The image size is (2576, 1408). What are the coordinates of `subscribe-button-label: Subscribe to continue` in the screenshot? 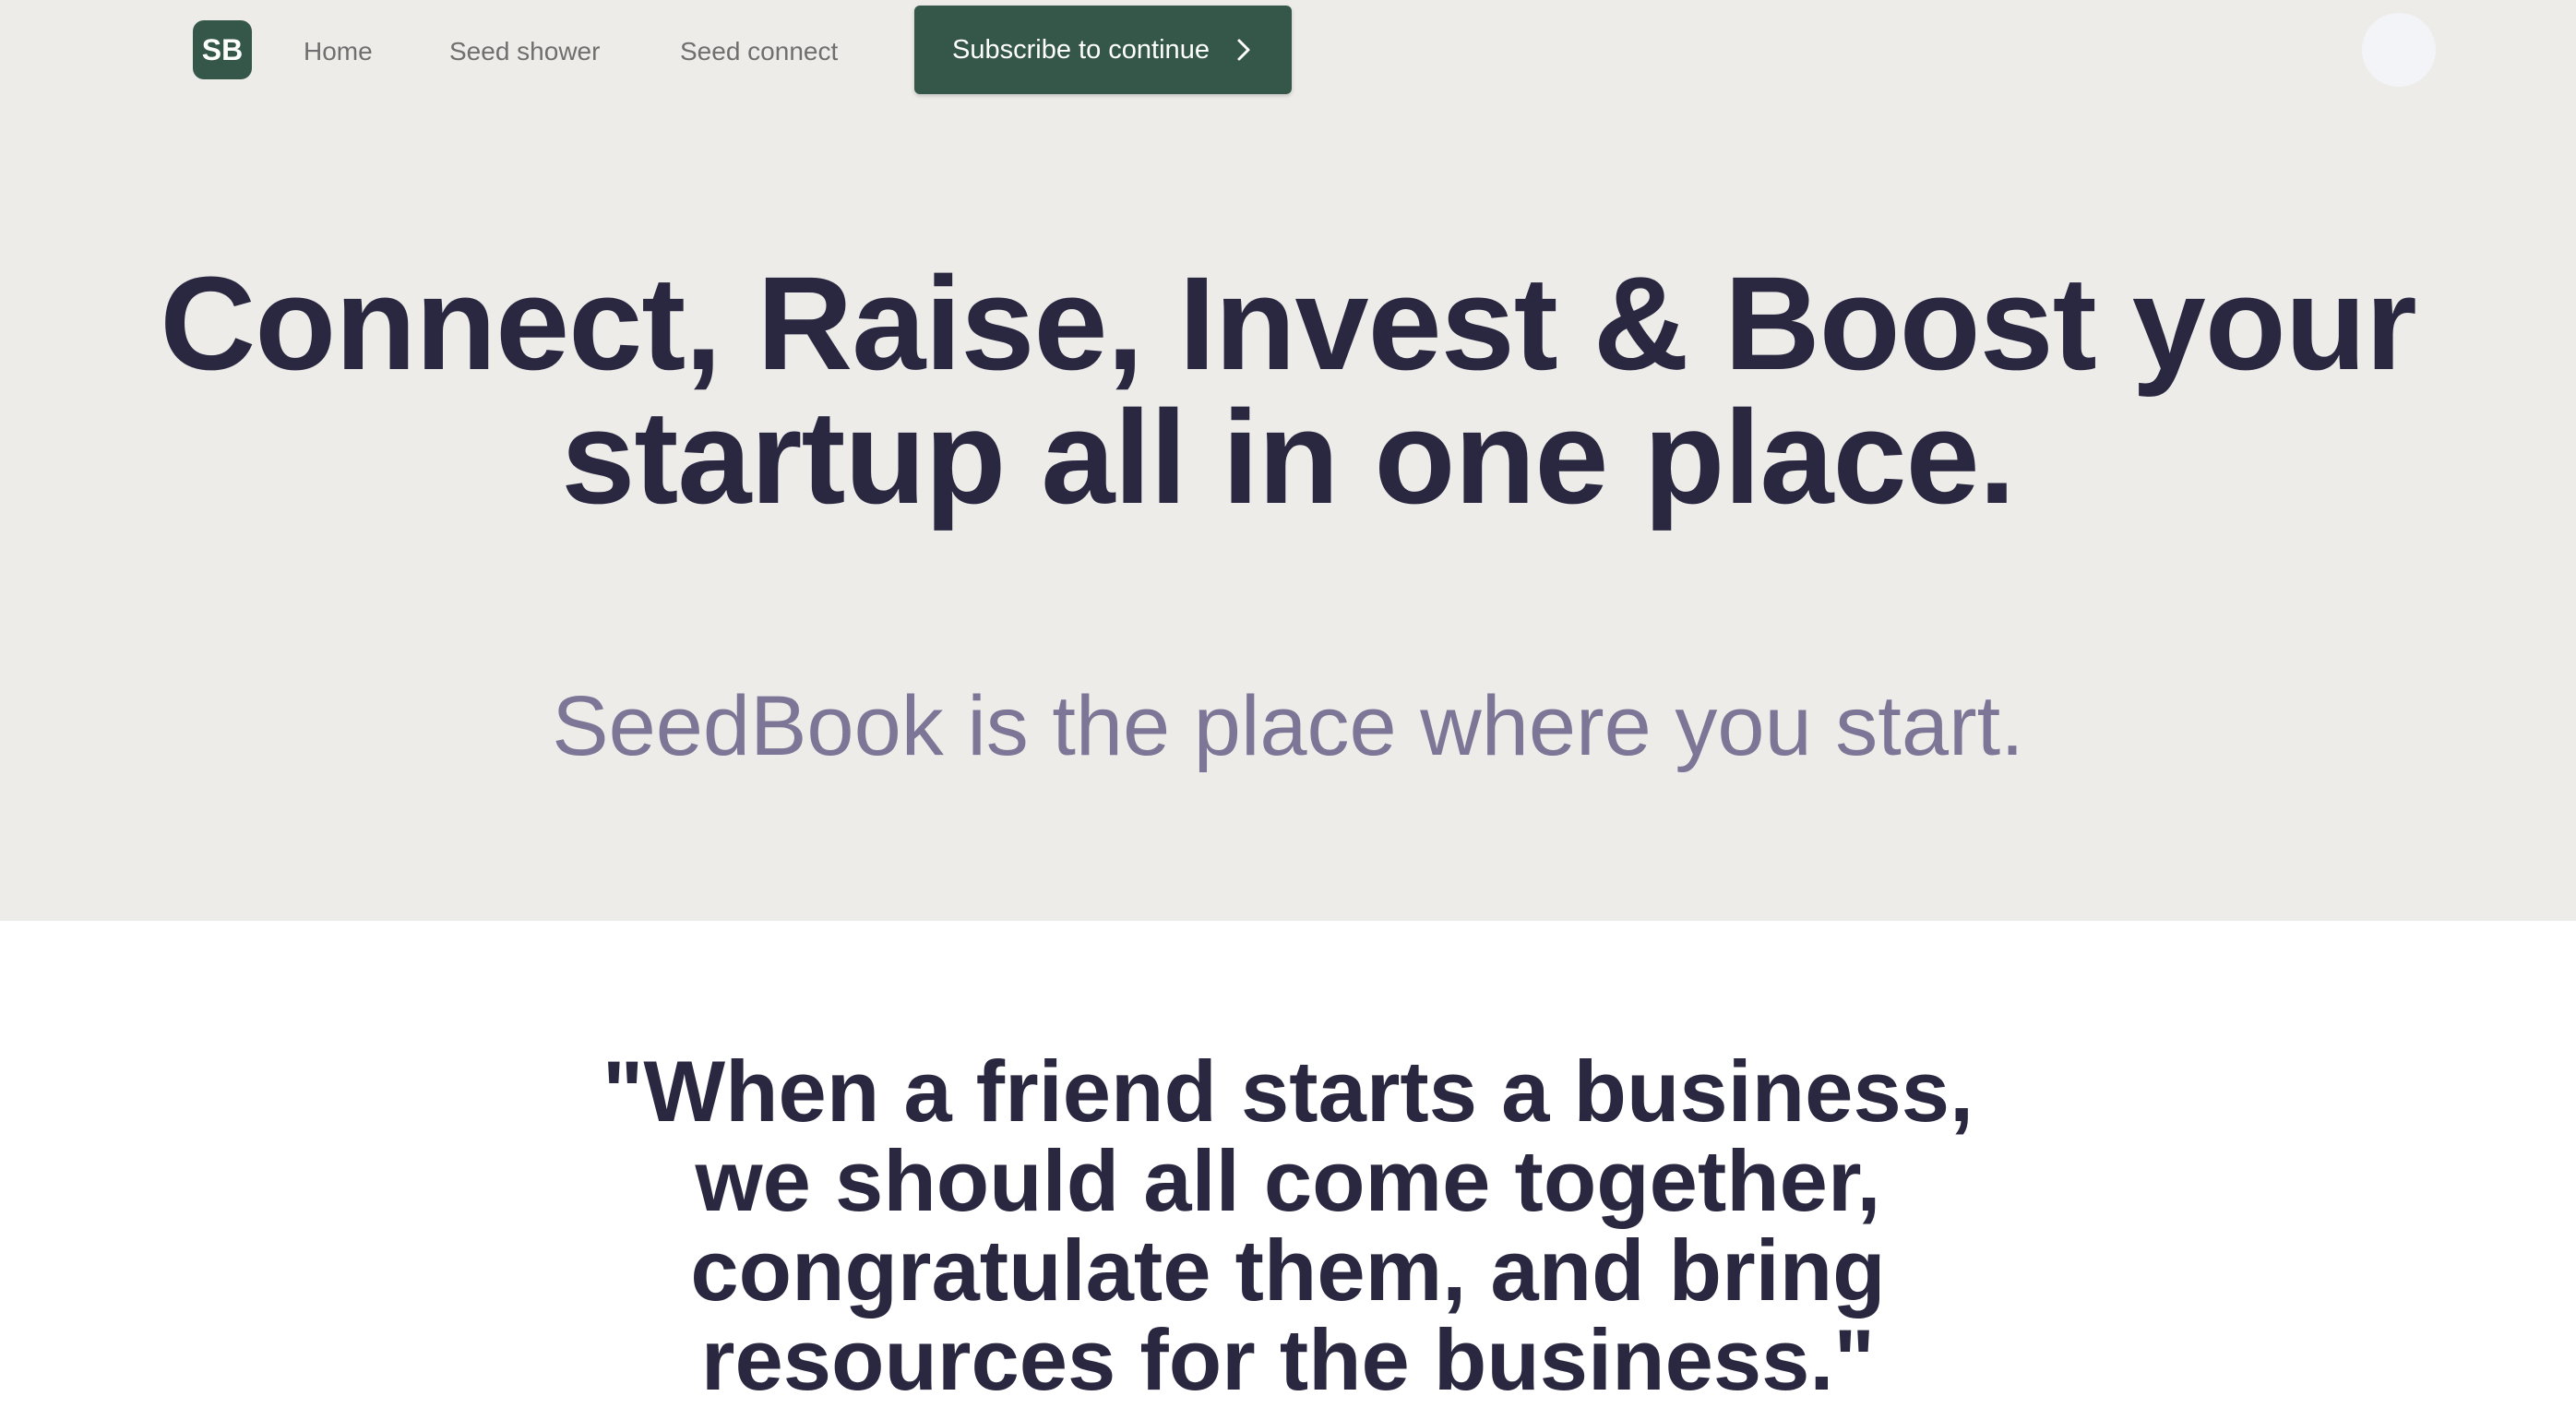 It's located at (1081, 49).